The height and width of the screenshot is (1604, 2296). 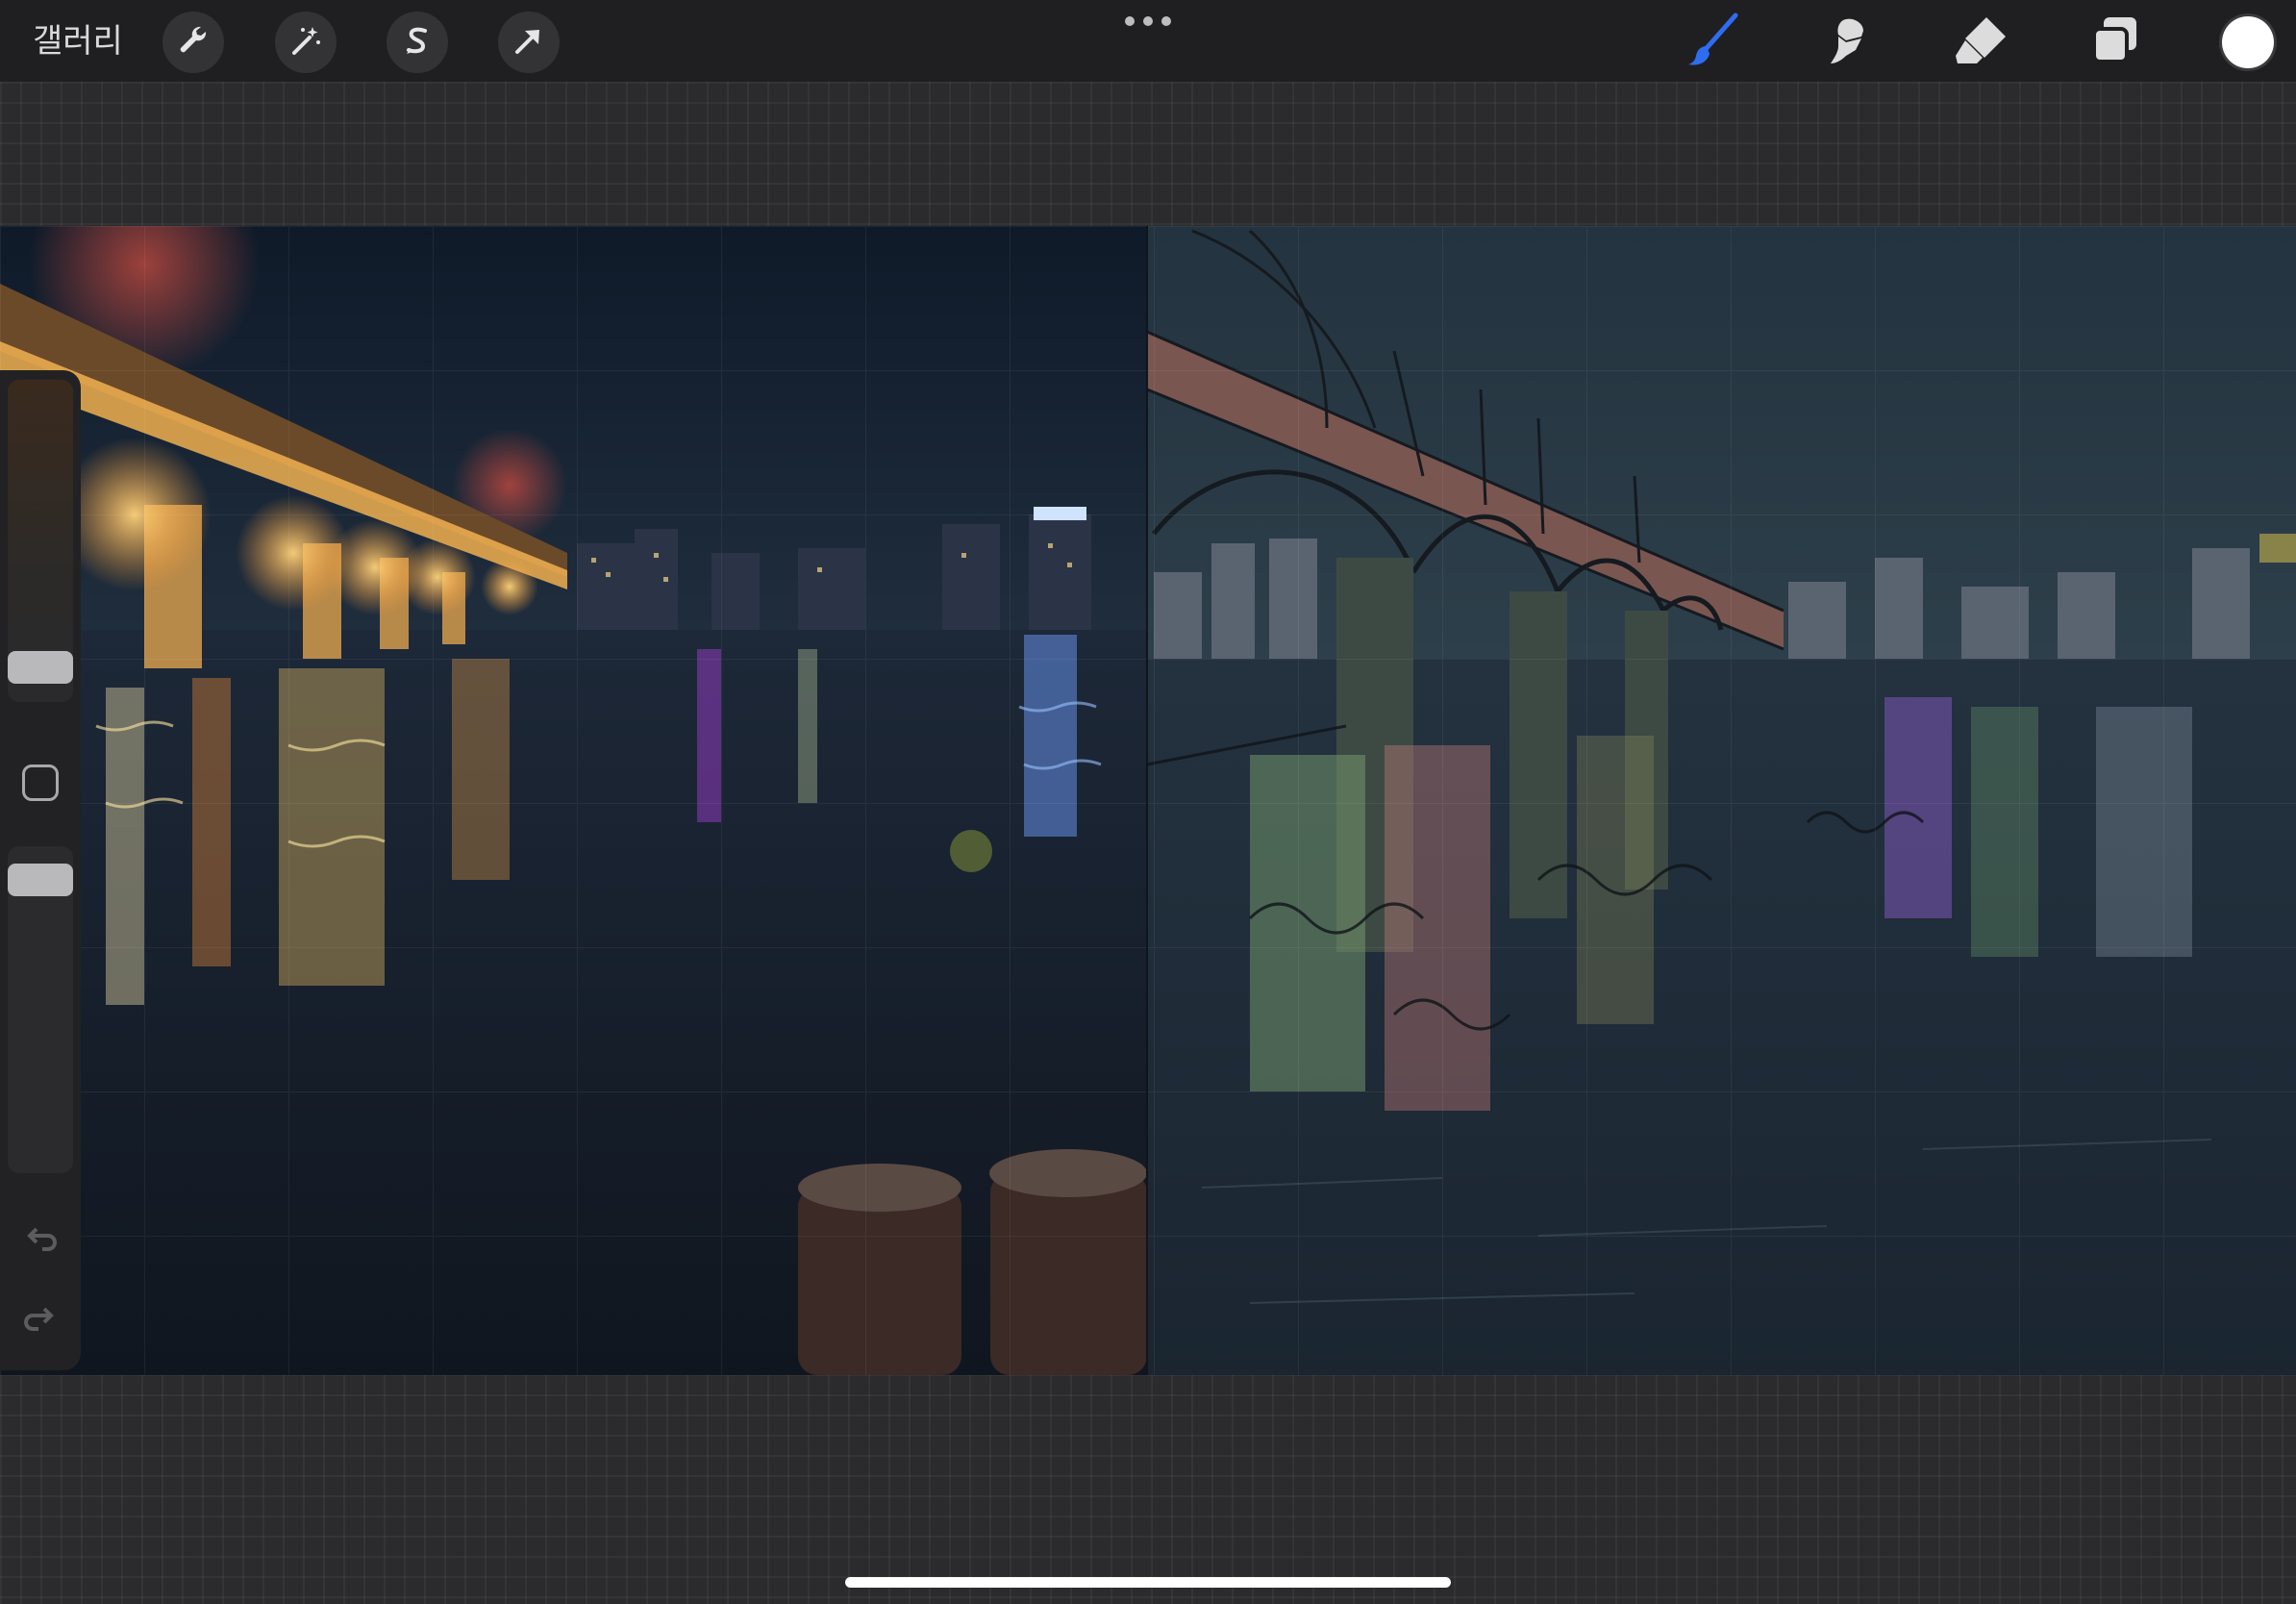 What do you see at coordinates (40, 667) in the screenshot?
I see `brush-size-handle` at bounding box center [40, 667].